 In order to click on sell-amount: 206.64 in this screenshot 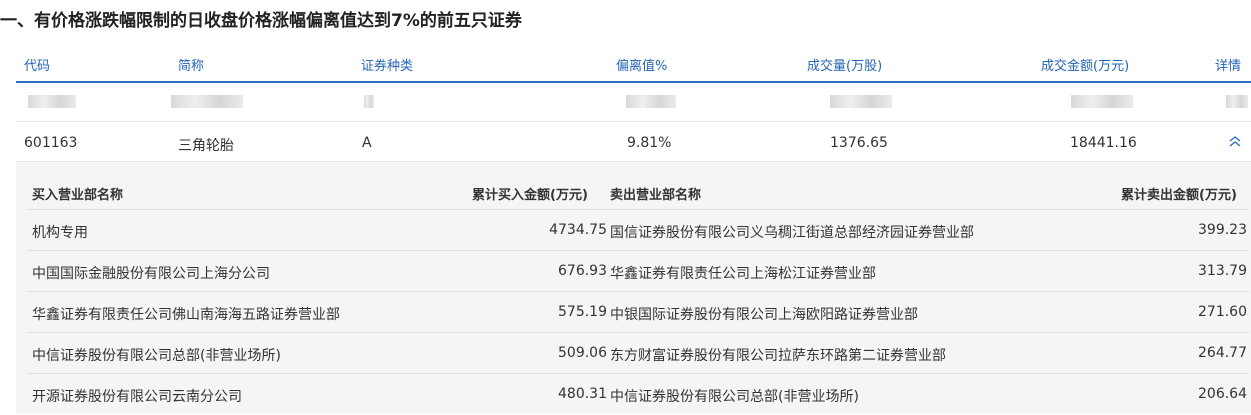, I will do `click(1222, 394)`.